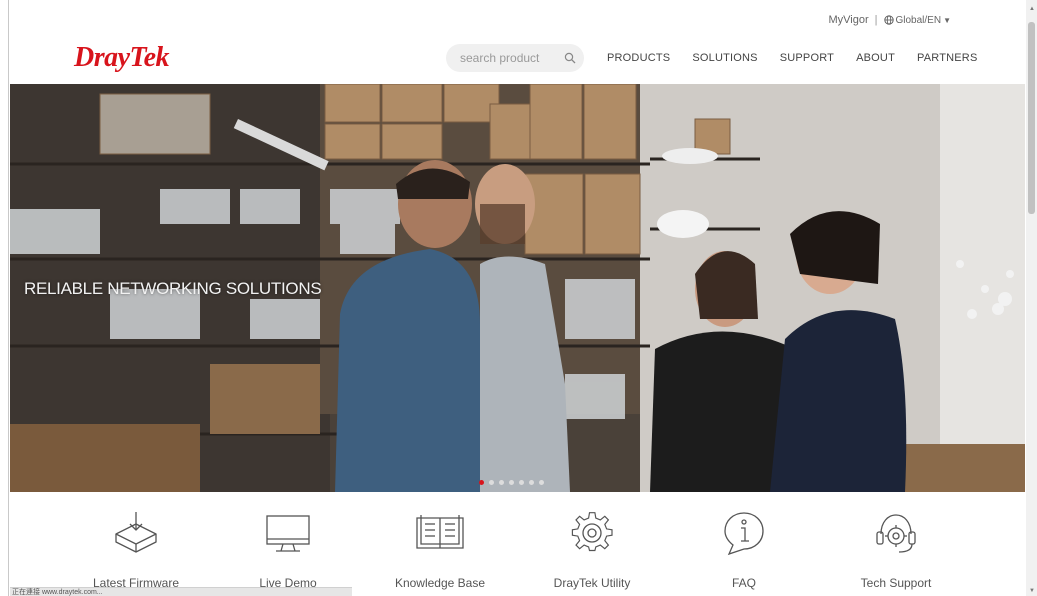  I want to click on utility-bar: MyVigor | Global/EN ▼, so click(889, 20).